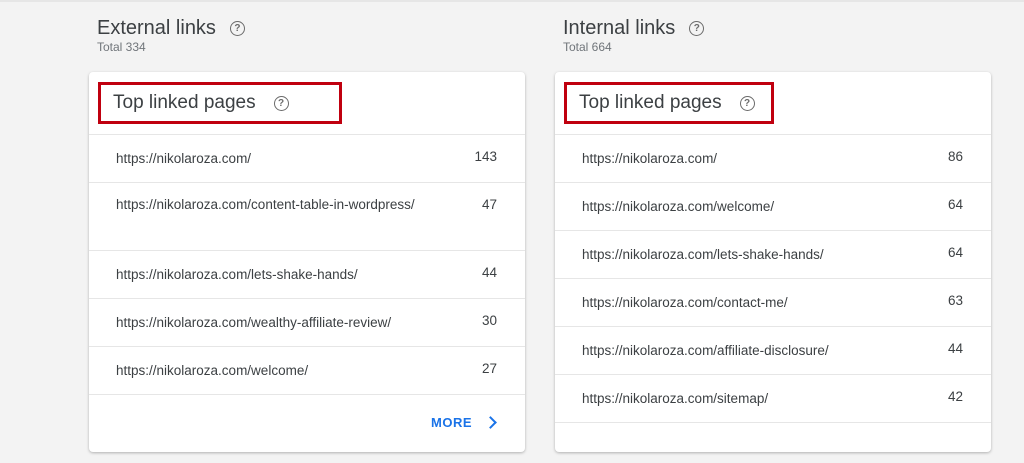 This screenshot has width=1024, height=463. What do you see at coordinates (619, 28) in the screenshot?
I see `internal-links-title: Internal links` at bounding box center [619, 28].